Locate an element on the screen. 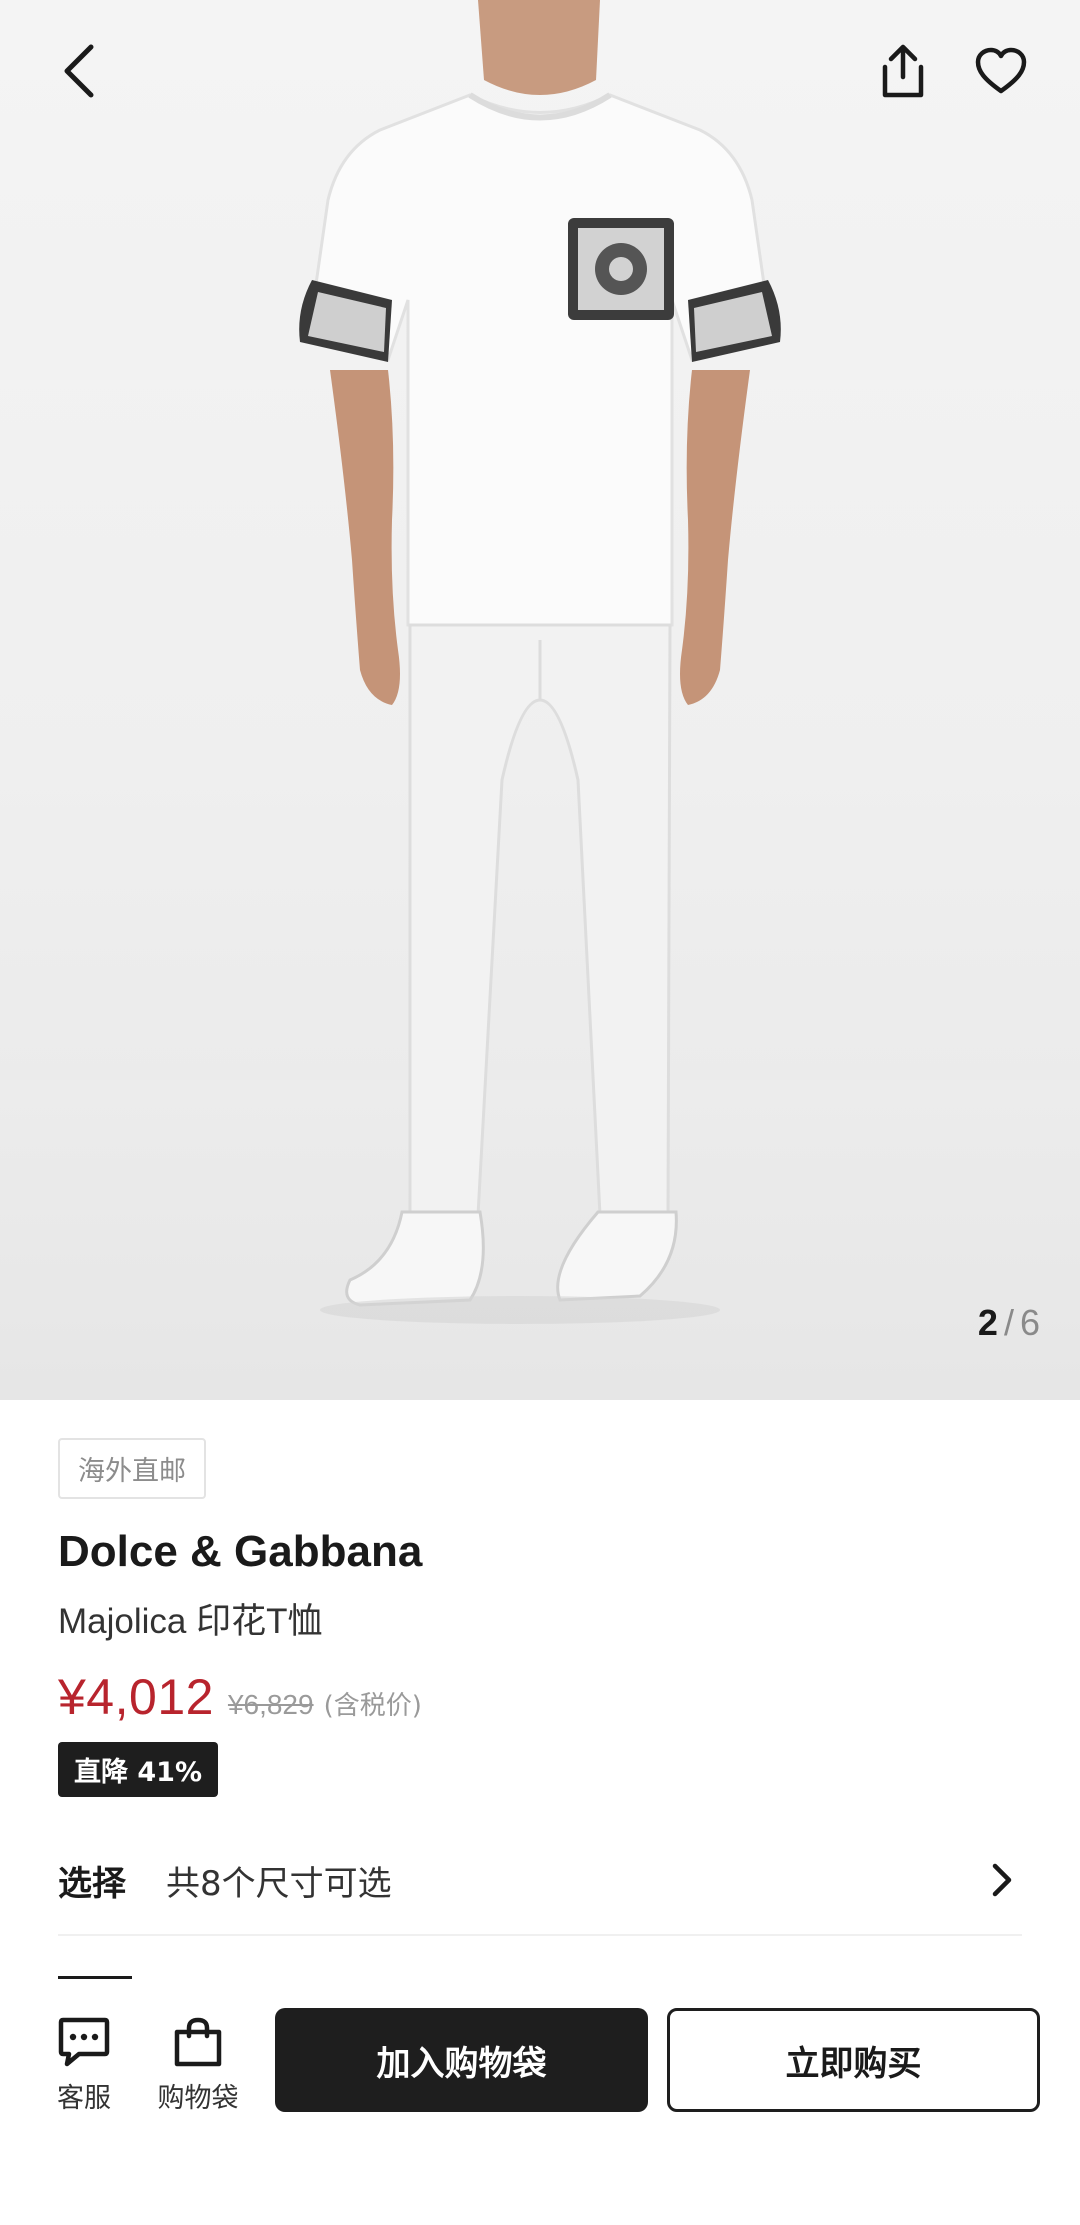 The width and height of the screenshot is (1080, 2225). share-icon is located at coordinates (903, 71).